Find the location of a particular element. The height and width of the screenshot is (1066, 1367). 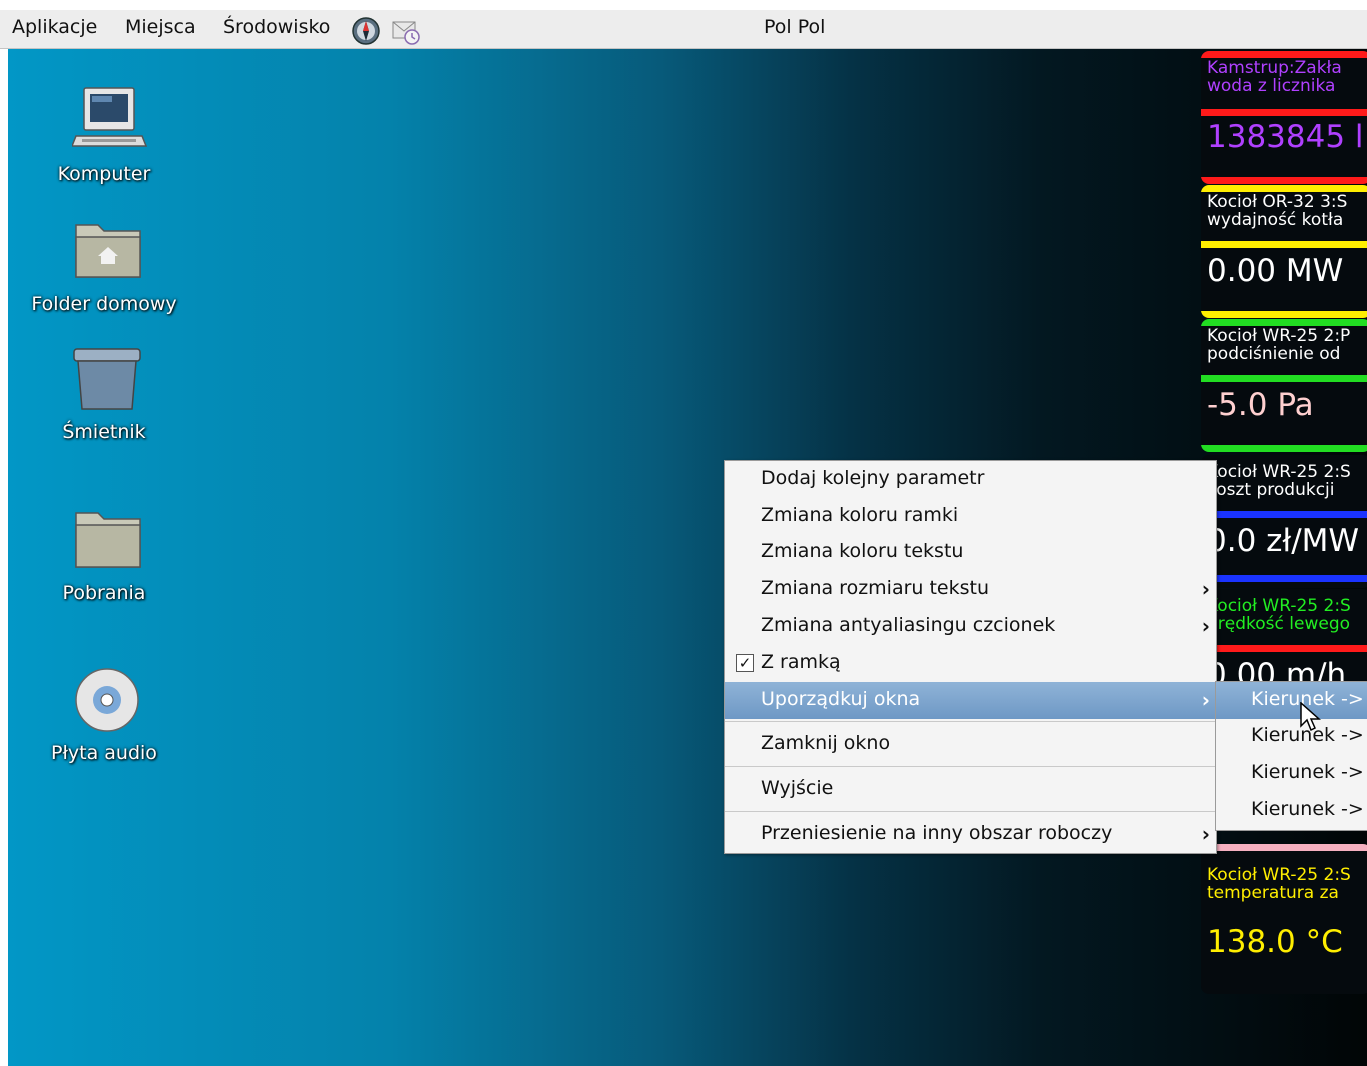

widget-value: -5.0 Pa is located at coordinates (1260, 405).